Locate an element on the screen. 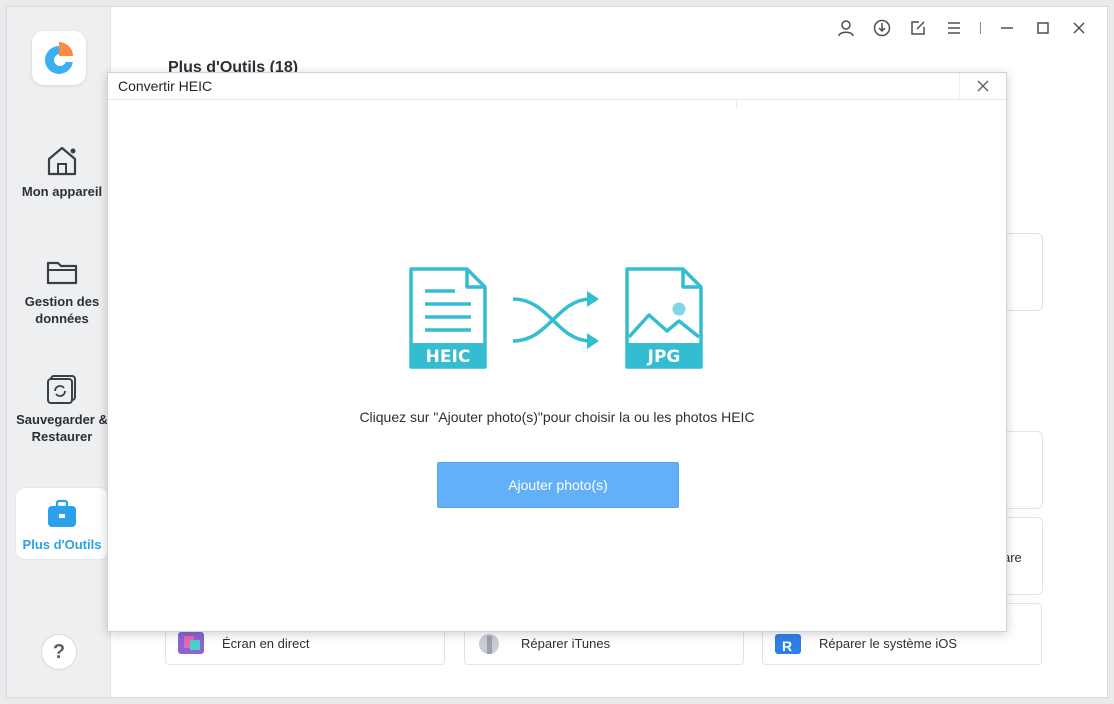 The height and width of the screenshot is (704, 1114). app-logo-icon is located at coordinates (59, 58).